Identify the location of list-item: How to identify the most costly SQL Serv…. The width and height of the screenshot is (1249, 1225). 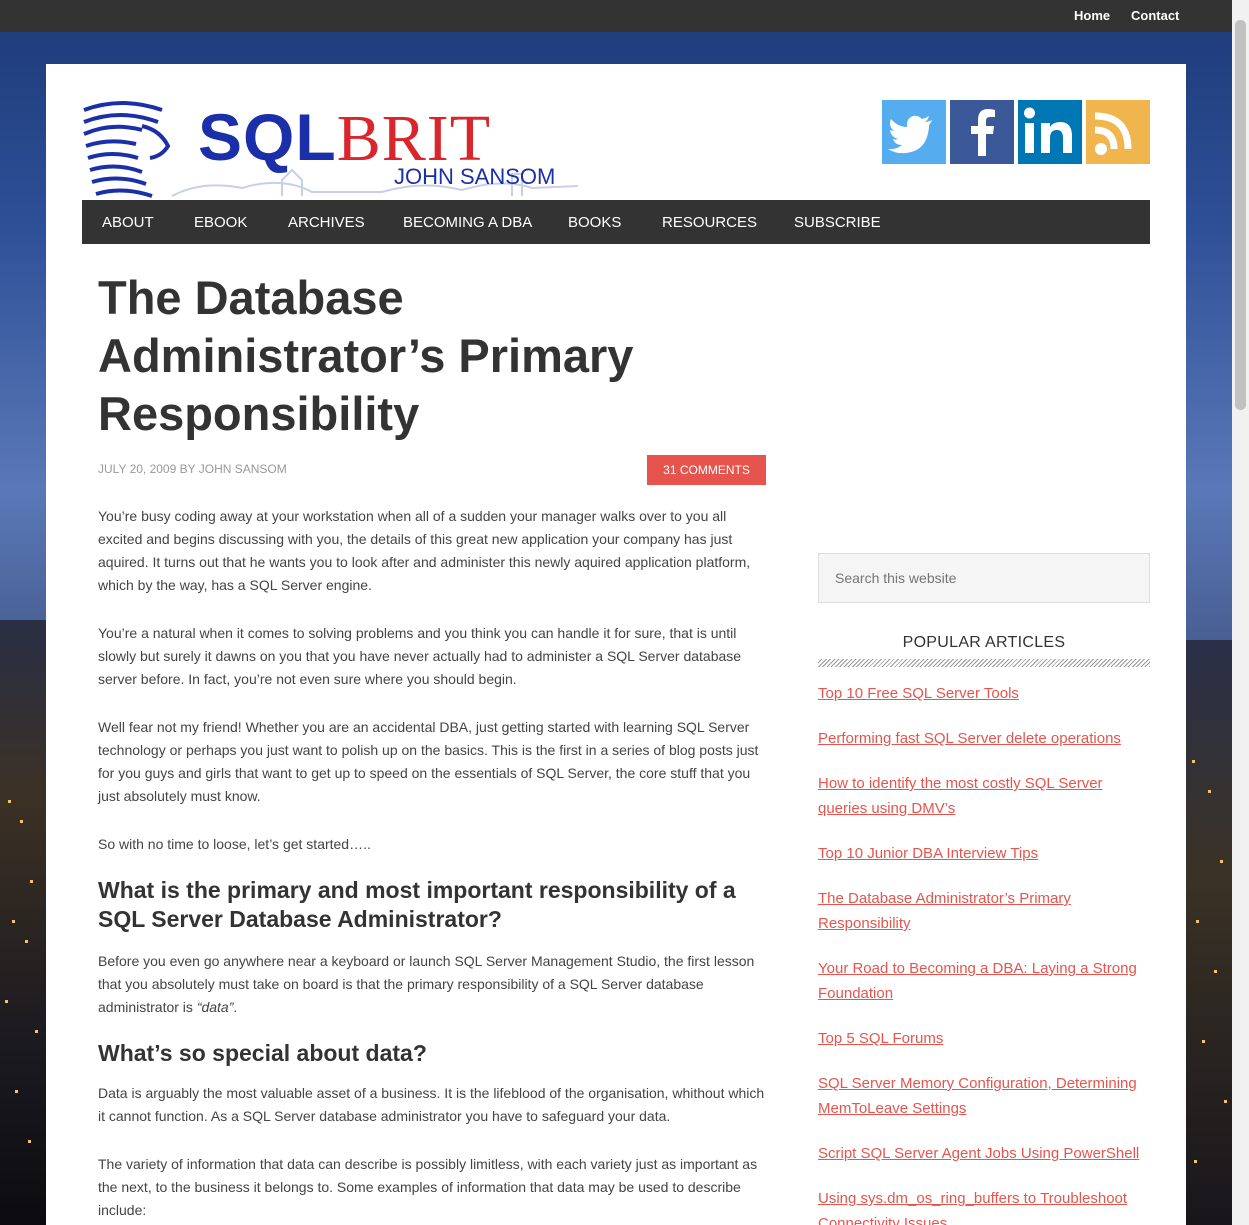
(984, 796).